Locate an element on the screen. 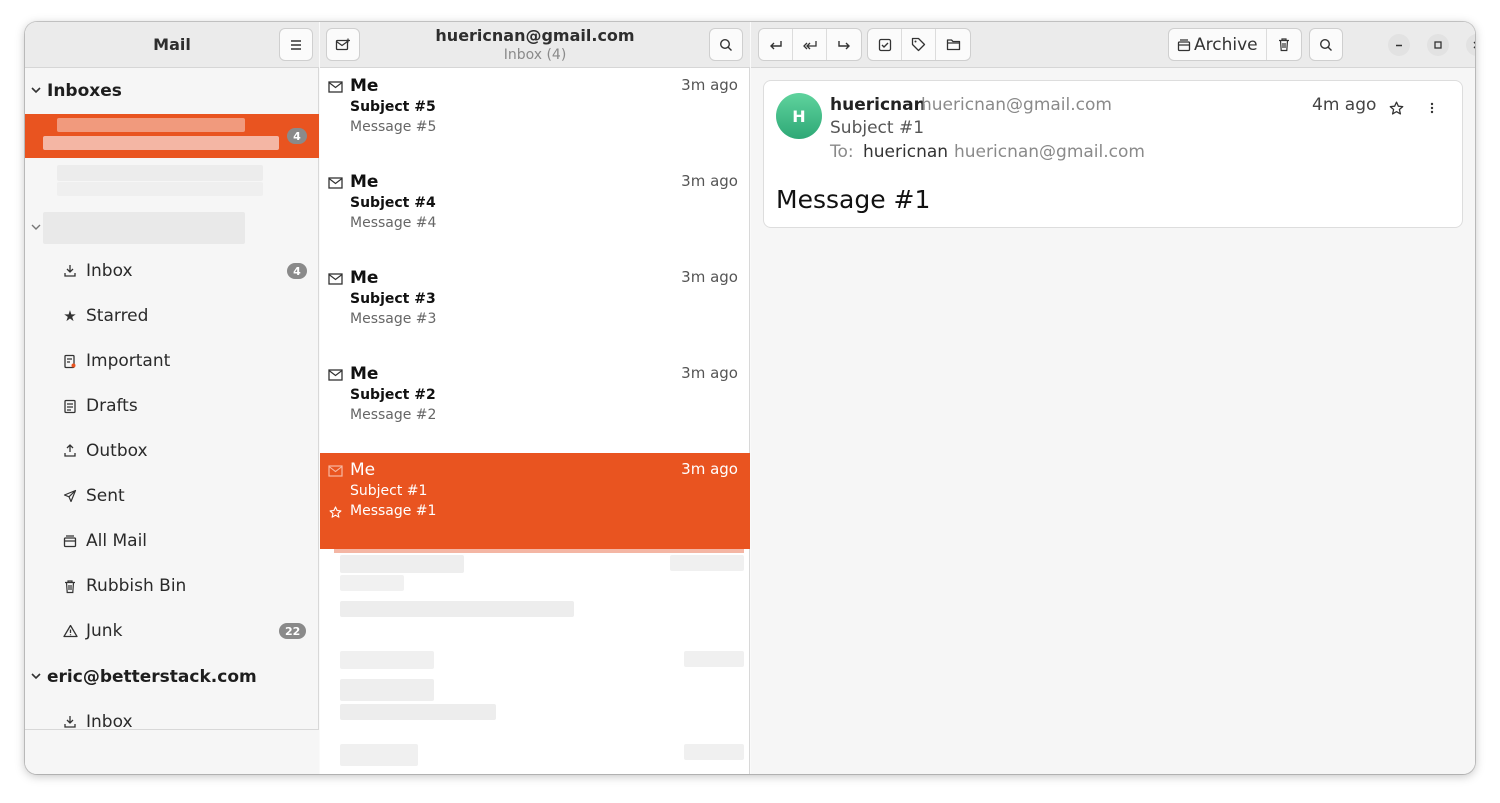  maximize-icon is located at coordinates (1438, 45).